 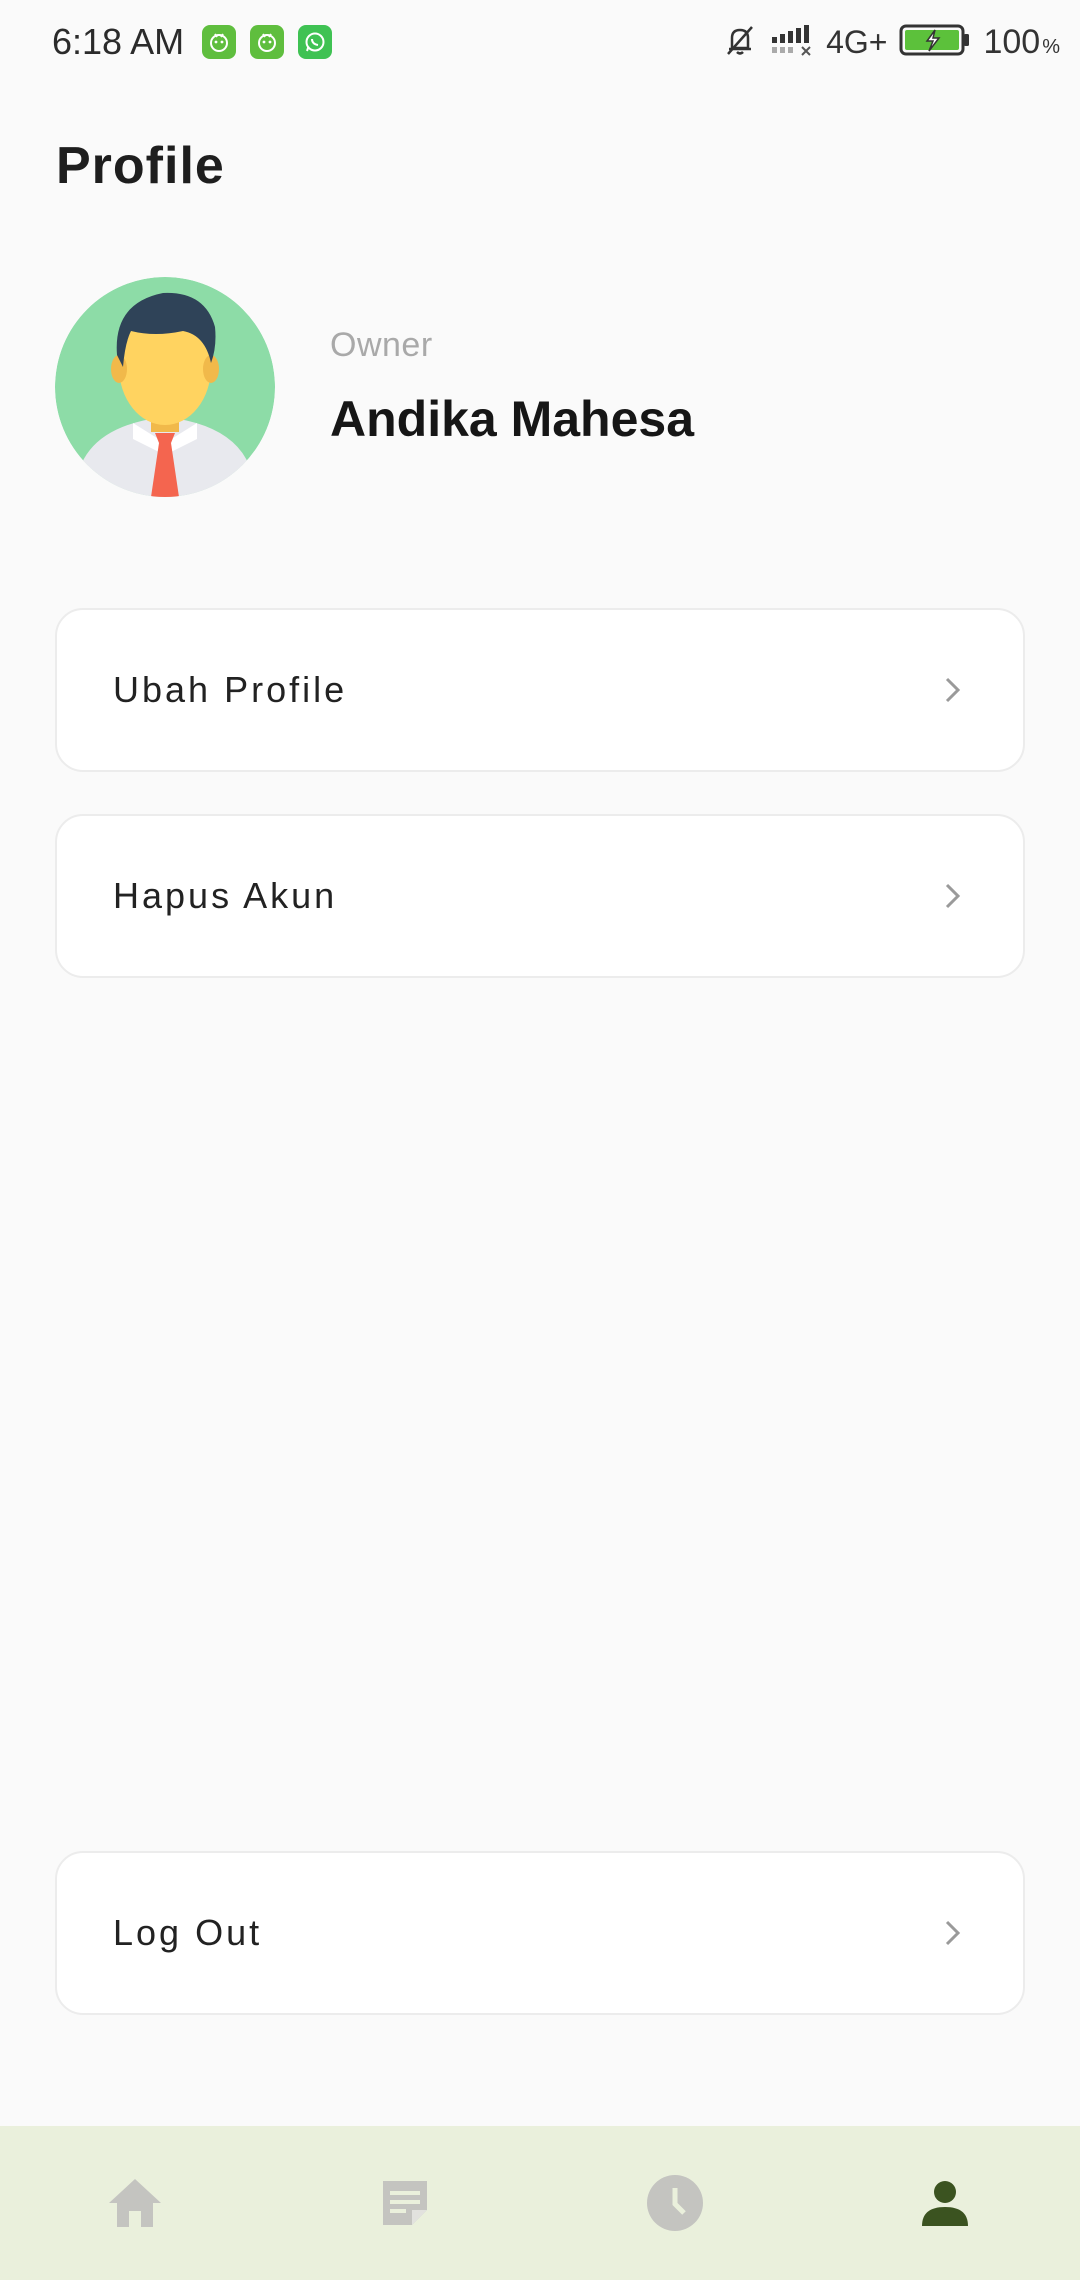 I want to click on network-type: 4G+, so click(x=857, y=41).